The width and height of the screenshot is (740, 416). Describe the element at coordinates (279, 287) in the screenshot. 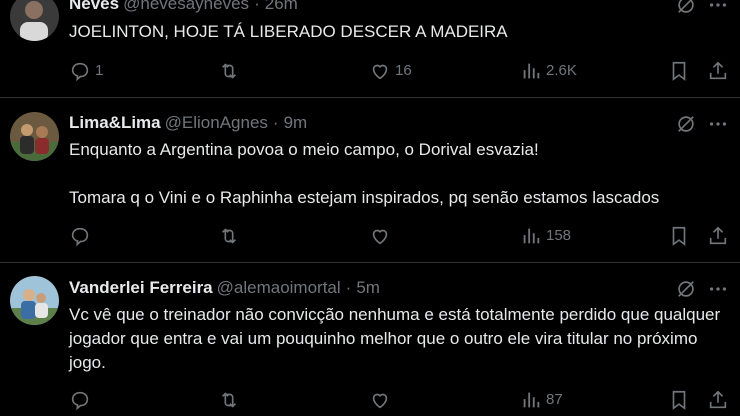

I see `author-handle: @alemaoimortal` at that location.